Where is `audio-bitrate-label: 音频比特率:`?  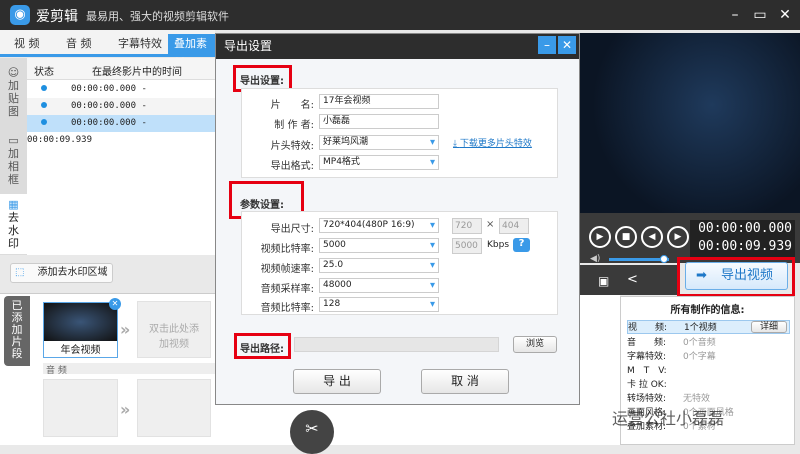 audio-bitrate-label: 音频比特率: is located at coordinates (287, 308).